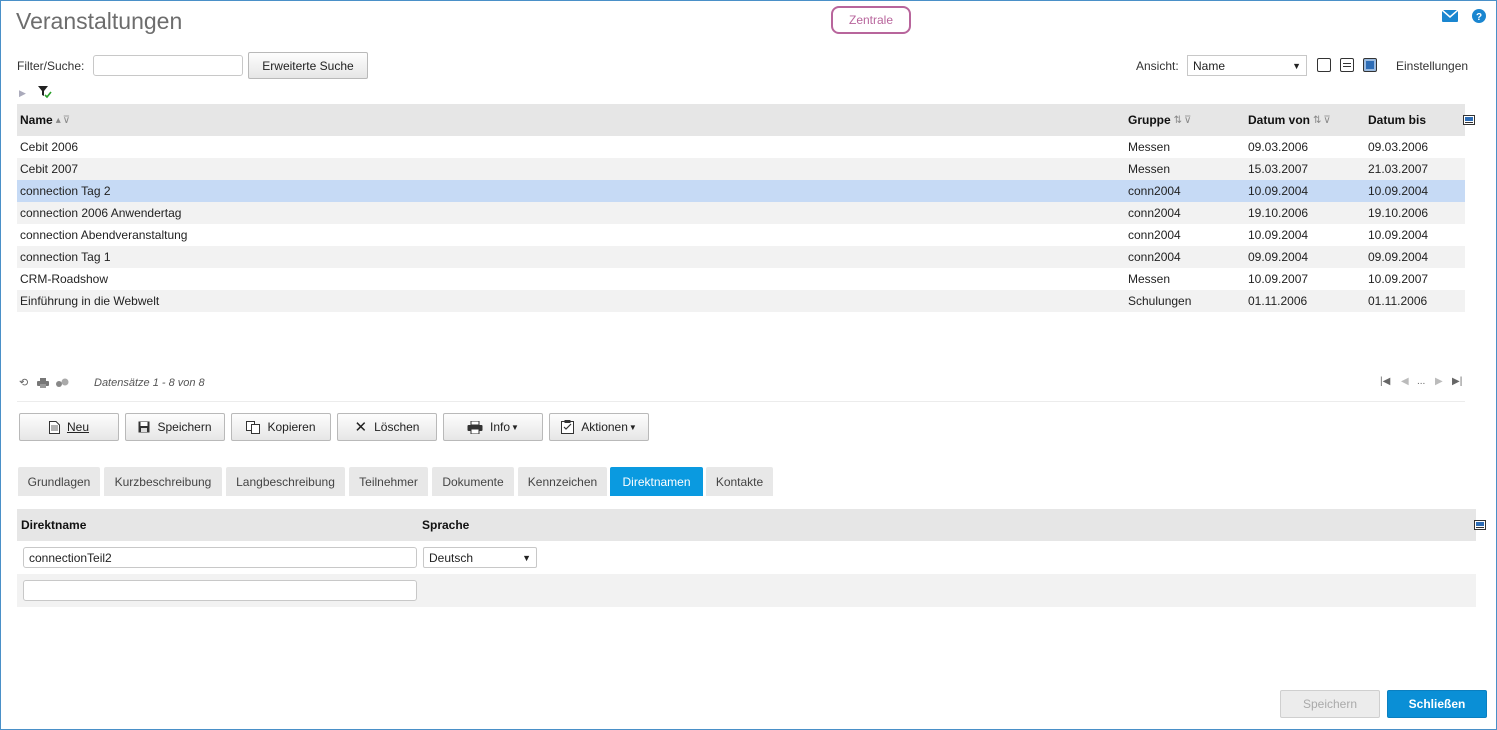  Describe the element at coordinates (473, 481) in the screenshot. I see `tab-dokumente: Dokumente` at that location.